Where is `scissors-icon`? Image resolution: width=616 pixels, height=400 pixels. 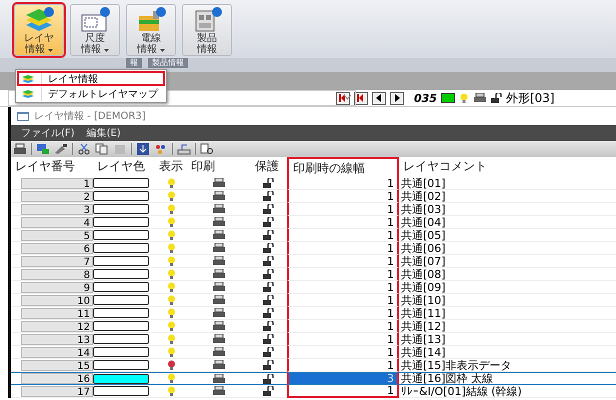 scissors-icon is located at coordinates (84, 149).